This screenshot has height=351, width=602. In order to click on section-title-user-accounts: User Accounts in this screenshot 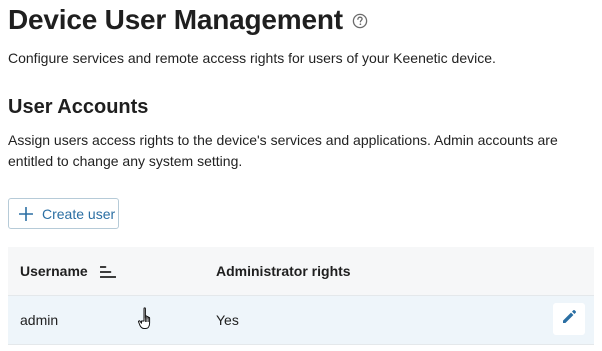, I will do `click(78, 107)`.